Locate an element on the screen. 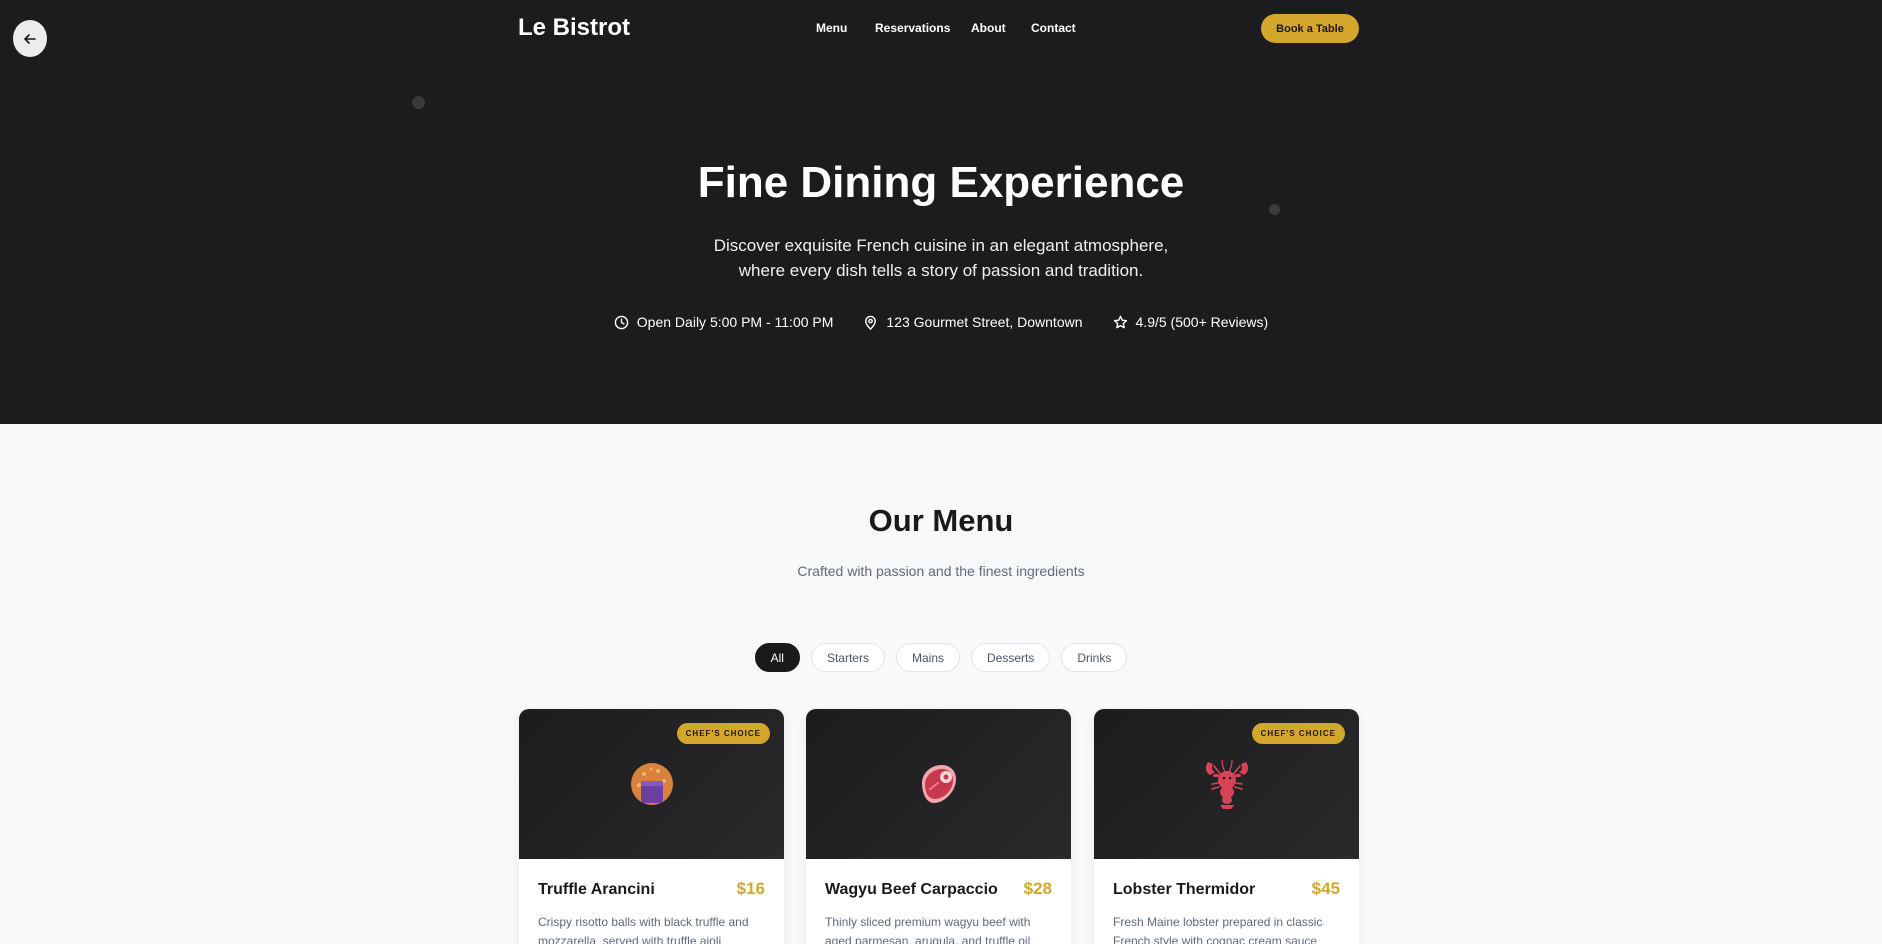 The width and height of the screenshot is (1882, 944). card-image is located at coordinates (938, 784).